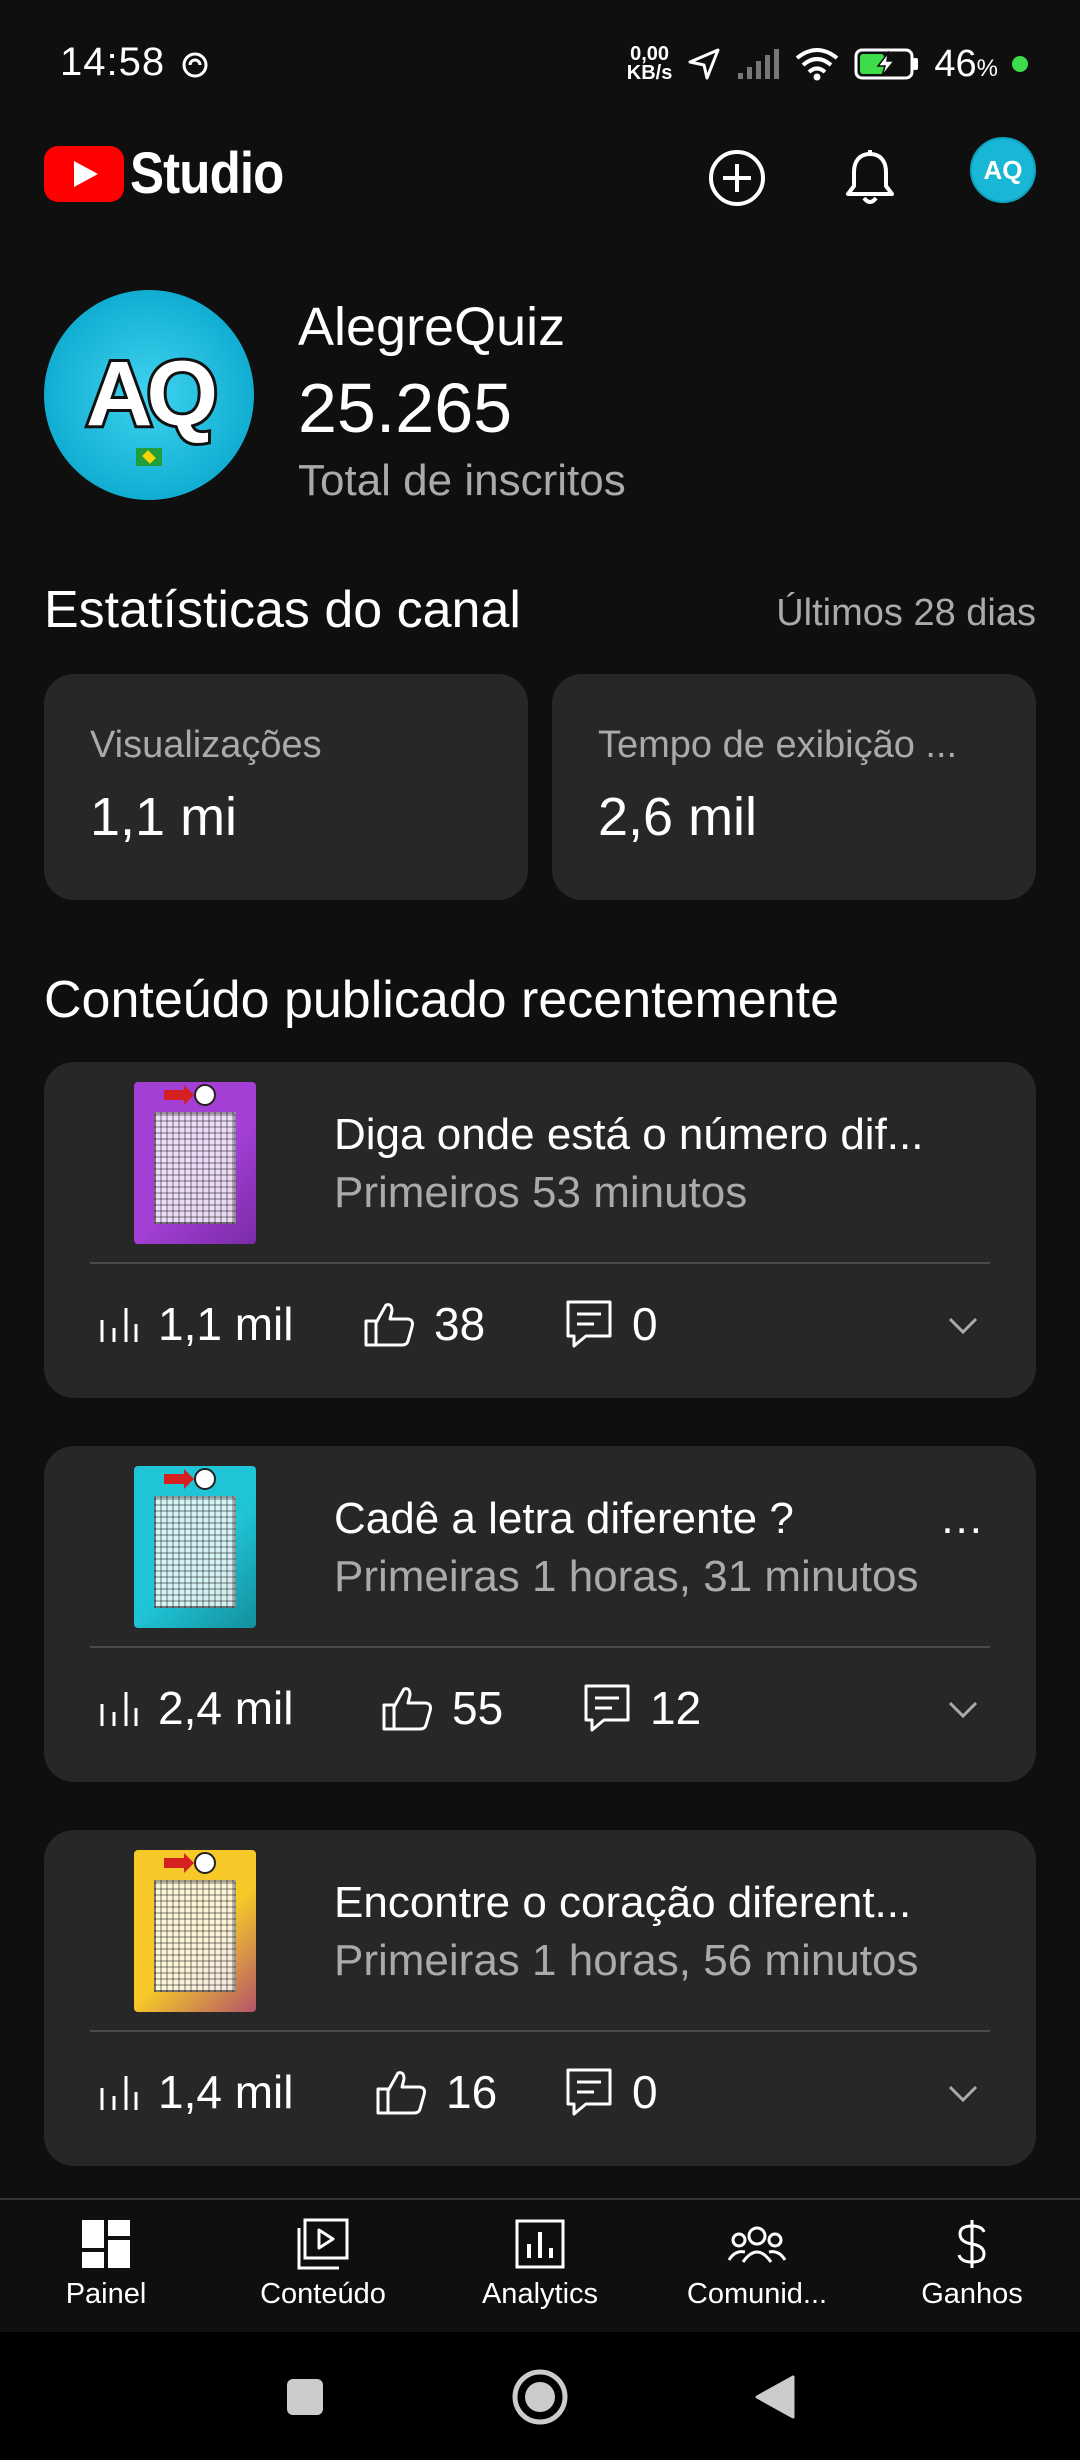  Describe the element at coordinates (442, 1000) in the screenshot. I see `recent-content-title: Conteúdo publicado recentemente` at that location.